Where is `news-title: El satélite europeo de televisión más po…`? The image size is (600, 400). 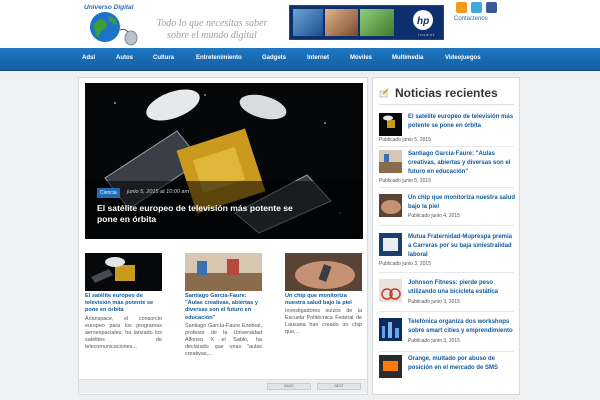
news-title: El satélite europeo de televisión más po… is located at coordinates (462, 122).